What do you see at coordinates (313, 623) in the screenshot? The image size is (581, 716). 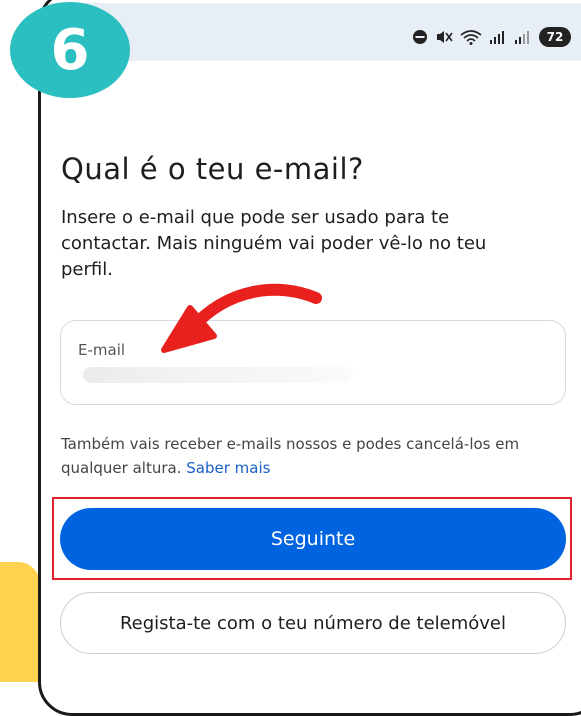 I see `signup-with-phone-button: Regista-te com o teu número de telemóvel` at bounding box center [313, 623].